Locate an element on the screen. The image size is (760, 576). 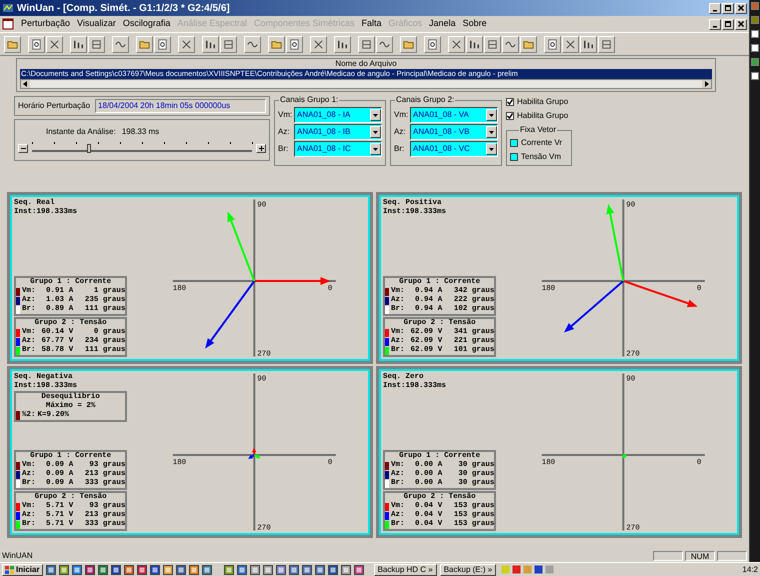
menu-item: Sobre is located at coordinates (474, 24).